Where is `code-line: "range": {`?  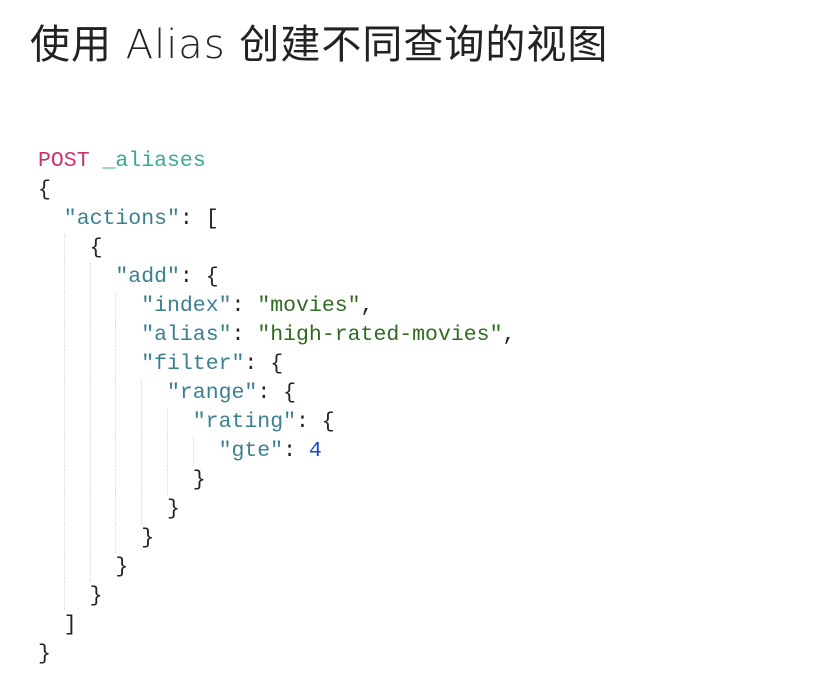
code-line: "range": { is located at coordinates (276, 393).